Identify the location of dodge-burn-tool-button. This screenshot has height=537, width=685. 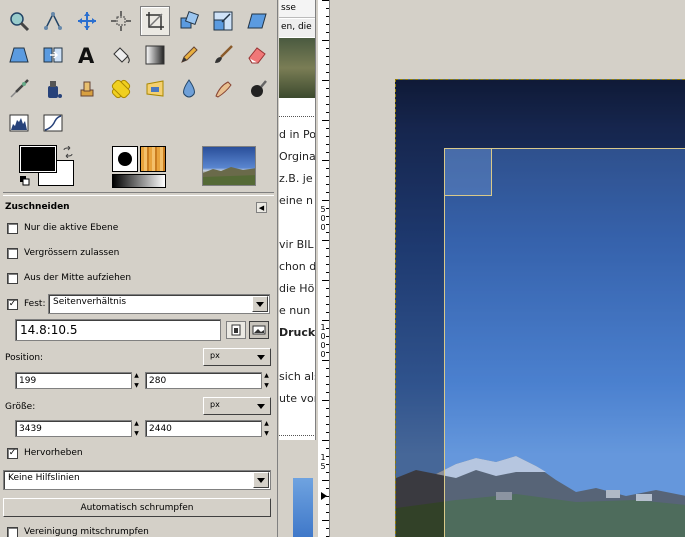
(257, 89).